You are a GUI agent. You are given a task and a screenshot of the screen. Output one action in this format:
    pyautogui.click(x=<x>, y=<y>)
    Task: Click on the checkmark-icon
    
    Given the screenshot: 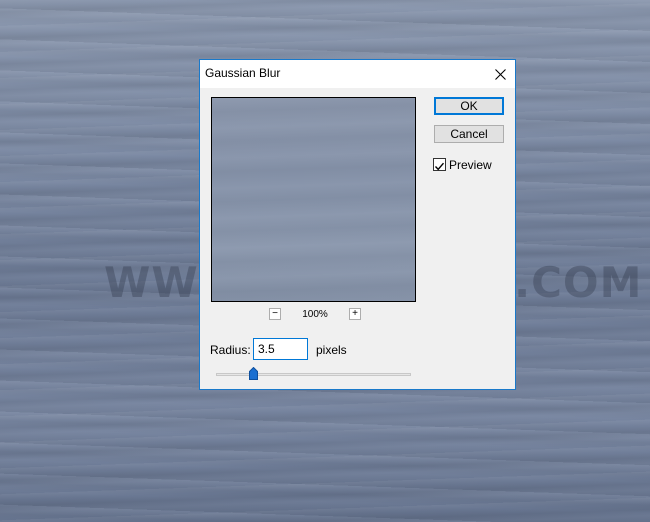 What is the action you would take?
    pyautogui.click(x=439, y=166)
    